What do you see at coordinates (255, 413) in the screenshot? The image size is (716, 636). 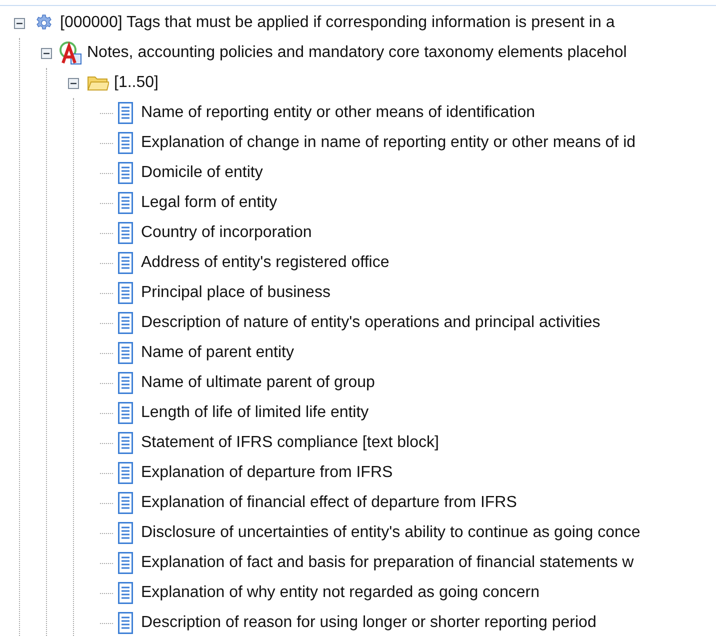 I see `tree-node-label: Length of life of limited life entity` at bounding box center [255, 413].